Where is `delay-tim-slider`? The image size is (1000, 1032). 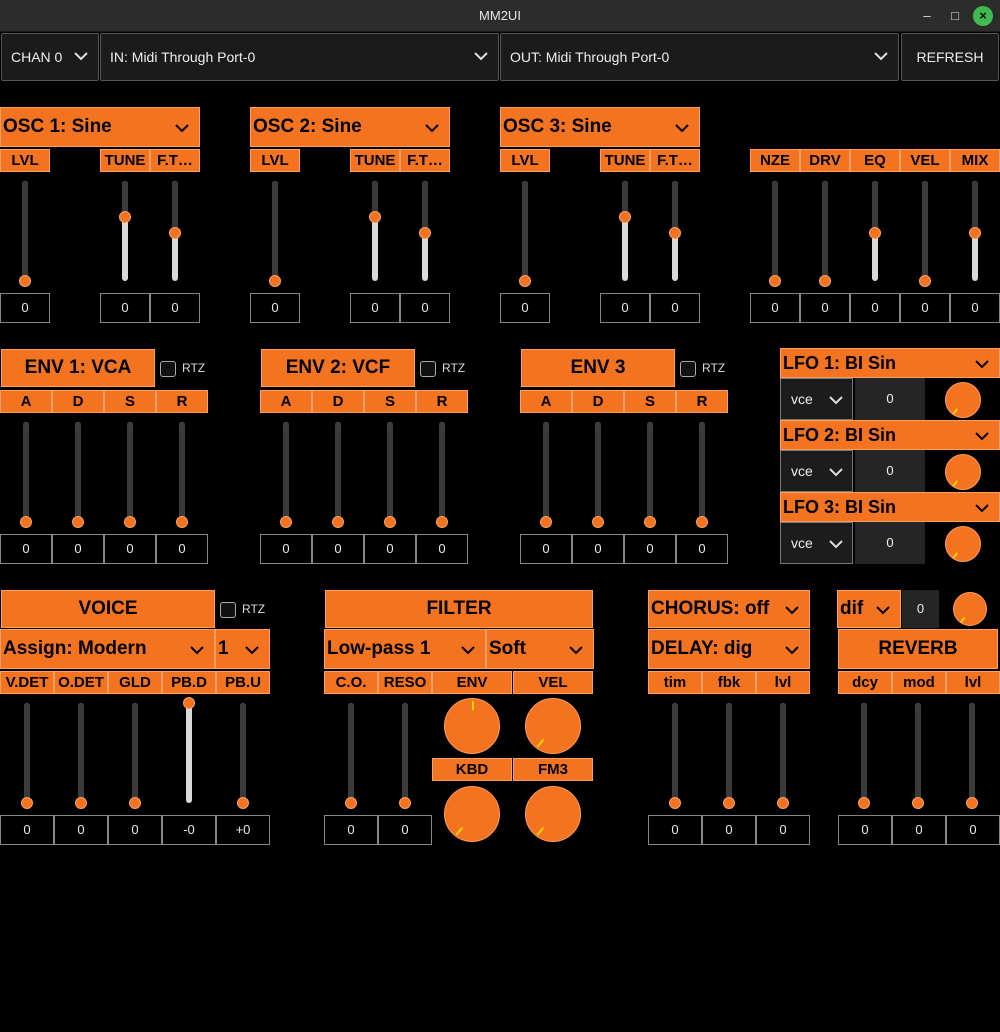
delay-tim-slider is located at coordinates (675, 757).